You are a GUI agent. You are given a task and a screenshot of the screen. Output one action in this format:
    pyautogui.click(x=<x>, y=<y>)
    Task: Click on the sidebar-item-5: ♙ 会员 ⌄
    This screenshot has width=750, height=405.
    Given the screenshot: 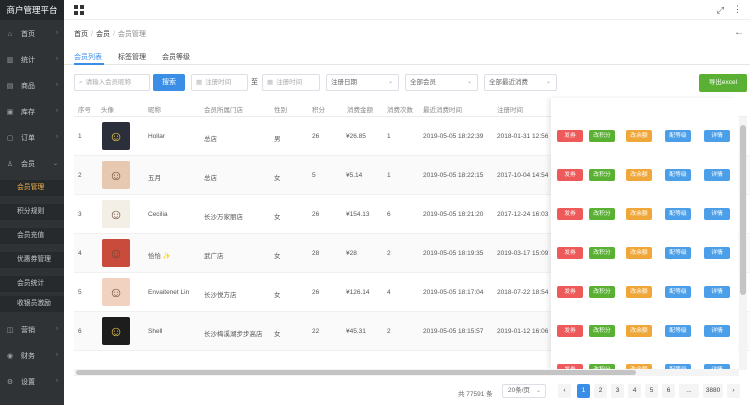 What is the action you would take?
    pyautogui.click(x=32, y=164)
    